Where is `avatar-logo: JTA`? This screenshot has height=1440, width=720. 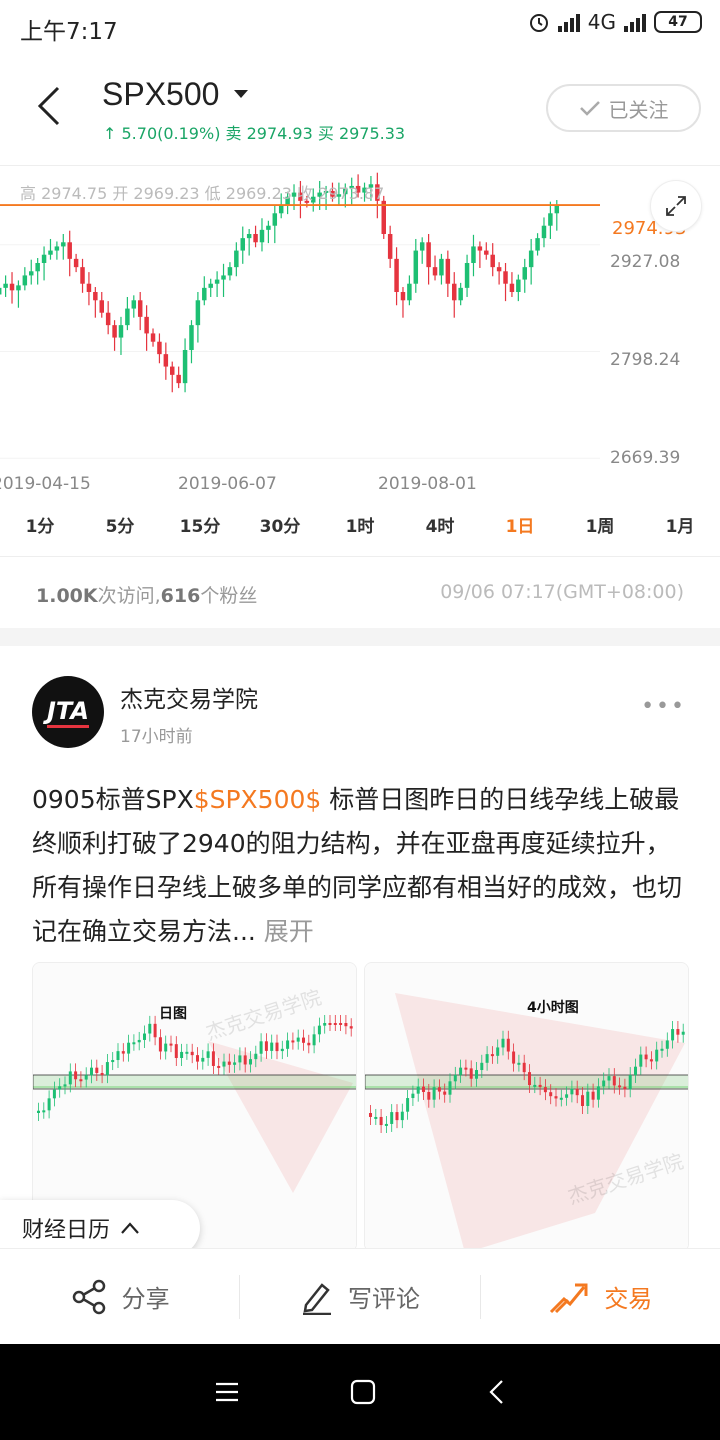 avatar-logo: JTA is located at coordinates (67, 712).